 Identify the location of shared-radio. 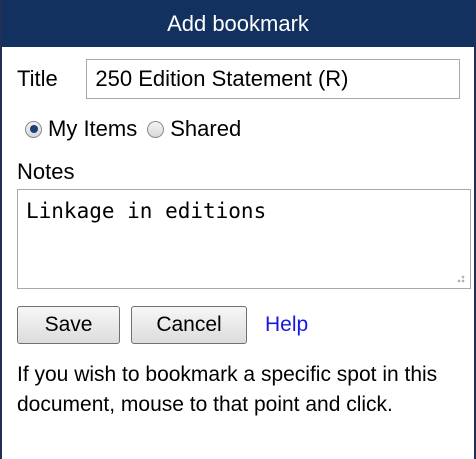
(156, 129).